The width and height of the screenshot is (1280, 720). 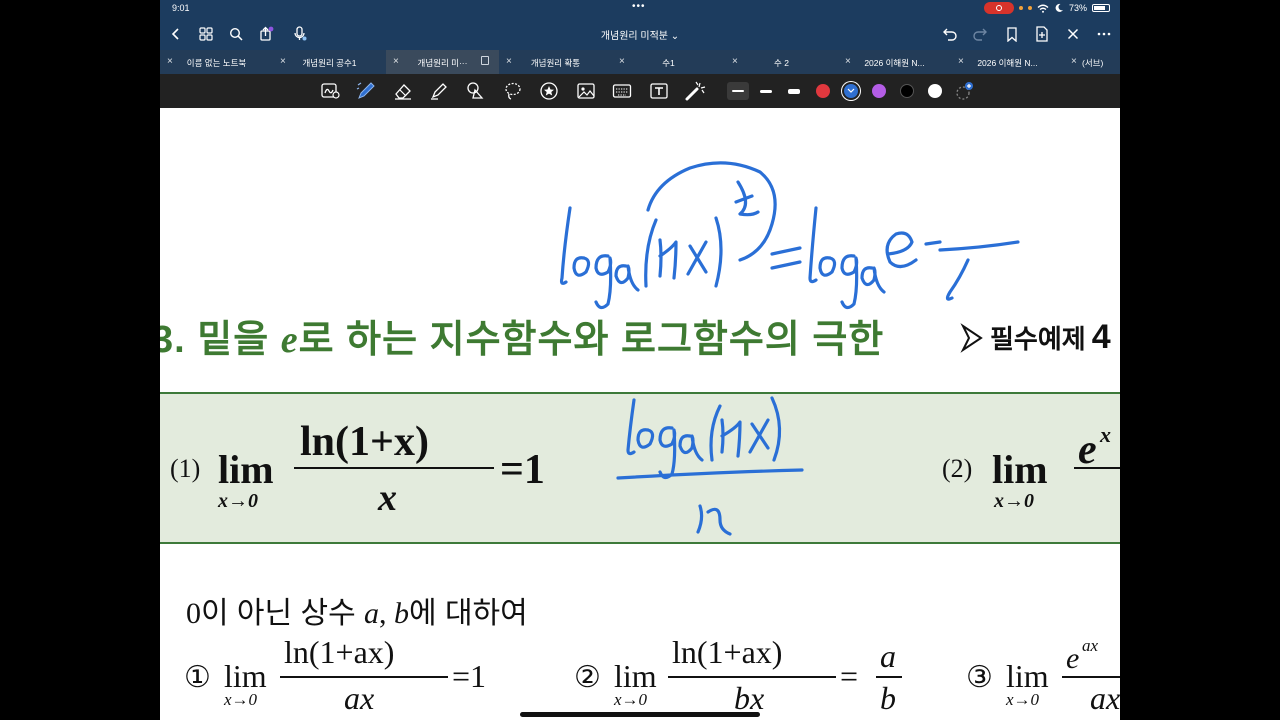 I want to click on close-icon, so click(x=1073, y=34).